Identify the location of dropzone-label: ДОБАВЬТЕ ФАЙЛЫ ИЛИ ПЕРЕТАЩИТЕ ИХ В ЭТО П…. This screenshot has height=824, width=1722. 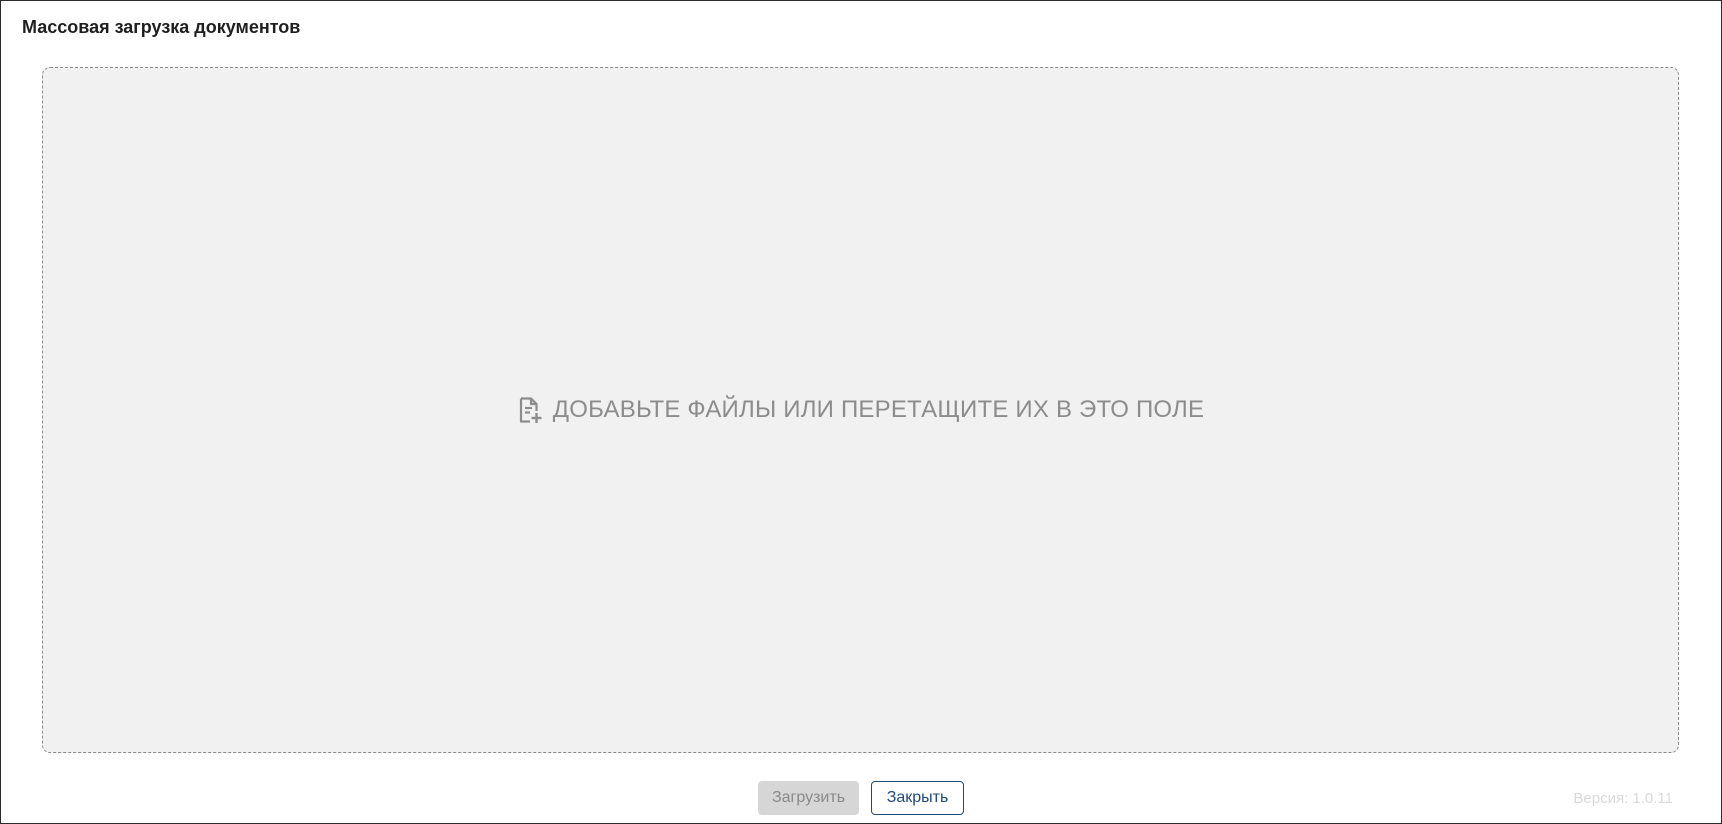
(878, 409).